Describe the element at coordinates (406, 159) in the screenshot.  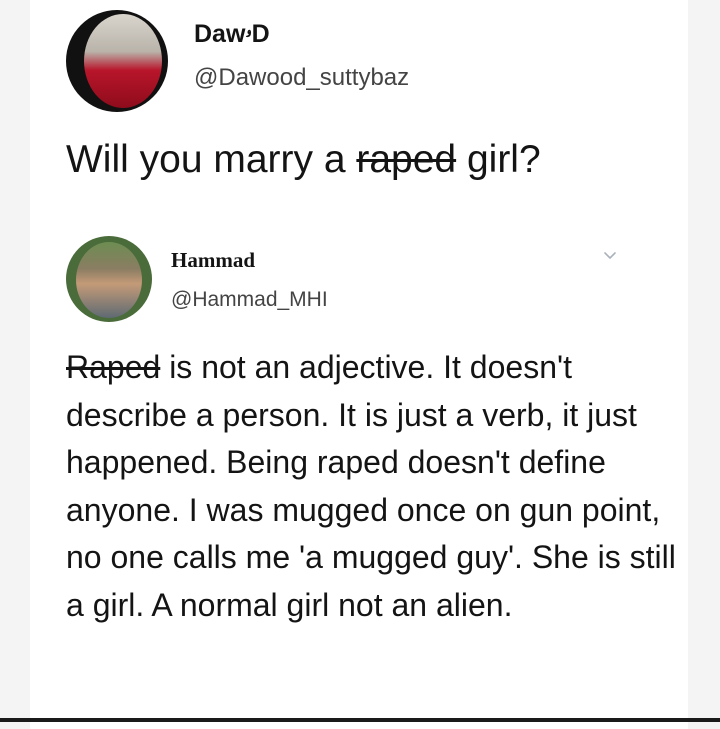
I see `struck-word: raped` at that location.